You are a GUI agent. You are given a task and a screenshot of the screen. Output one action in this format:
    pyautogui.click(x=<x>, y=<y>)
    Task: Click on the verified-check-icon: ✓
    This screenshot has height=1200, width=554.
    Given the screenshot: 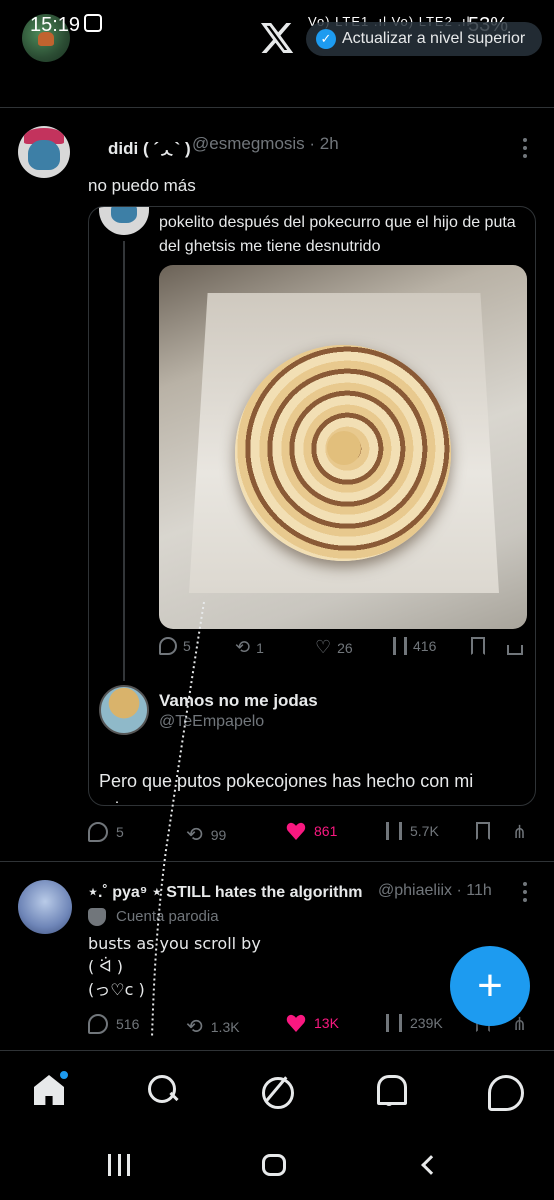 What is the action you would take?
    pyautogui.click(x=326, y=39)
    